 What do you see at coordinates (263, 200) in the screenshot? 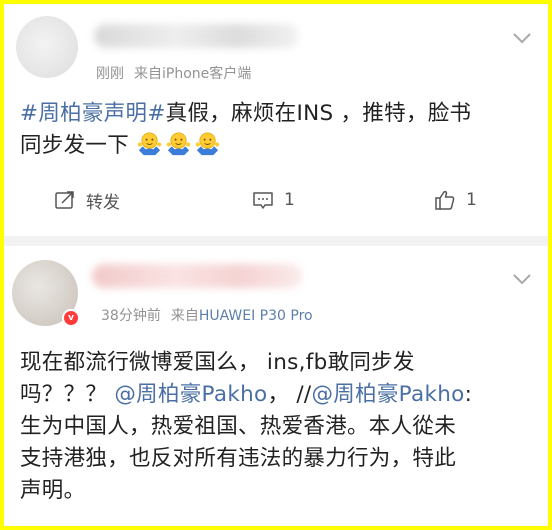
I see `comment-icon` at bounding box center [263, 200].